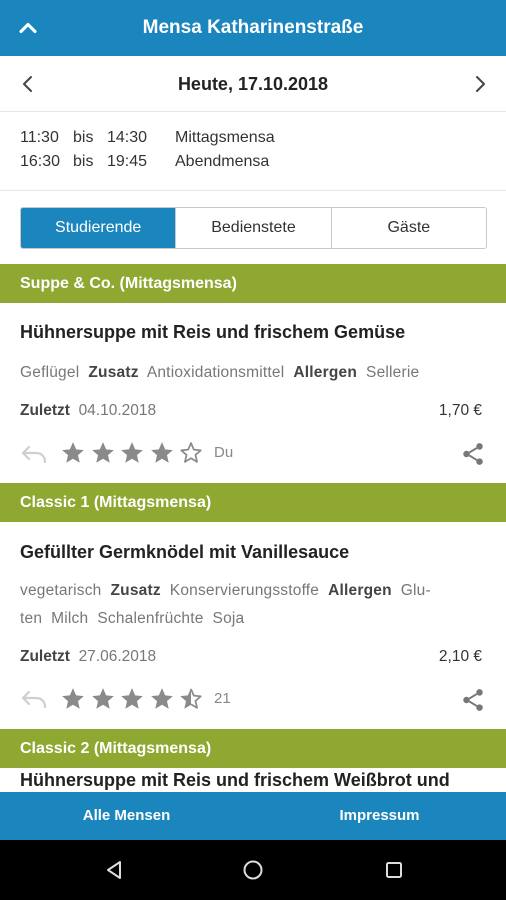 This screenshot has height=900, width=506. What do you see at coordinates (480, 84) in the screenshot?
I see `chevron-right-icon` at bounding box center [480, 84].